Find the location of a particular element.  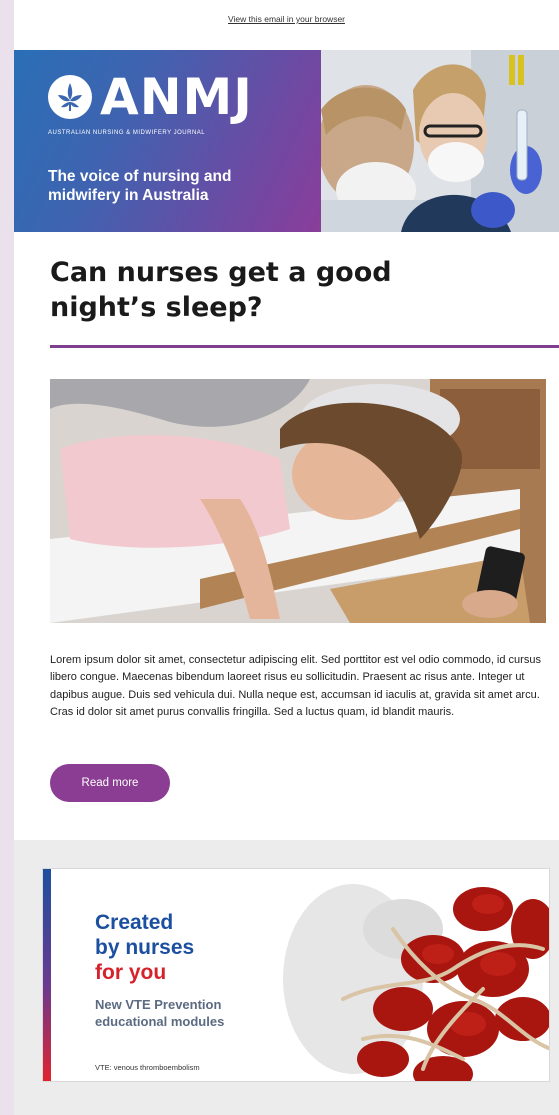

nurses-photo-illustration is located at coordinates (440, 141).